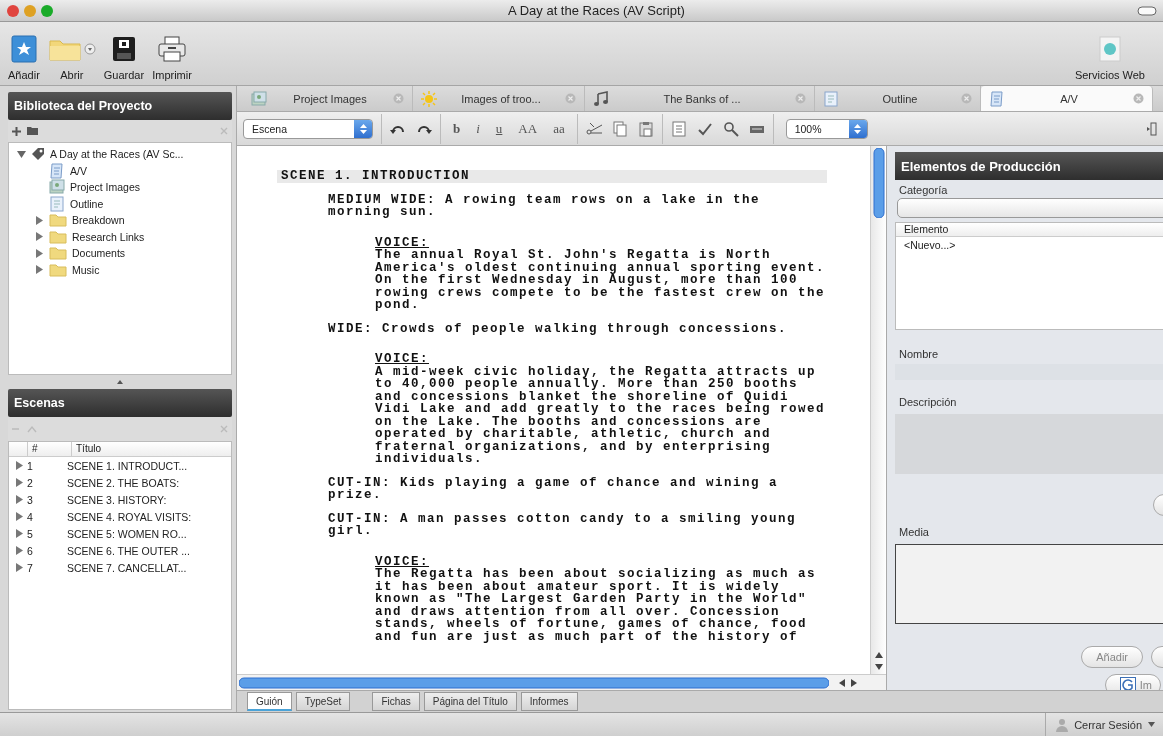 Image resolution: width=1163 pixels, height=736 pixels. Describe the element at coordinates (23, 49) in the screenshot. I see `star-document-icon` at that location.